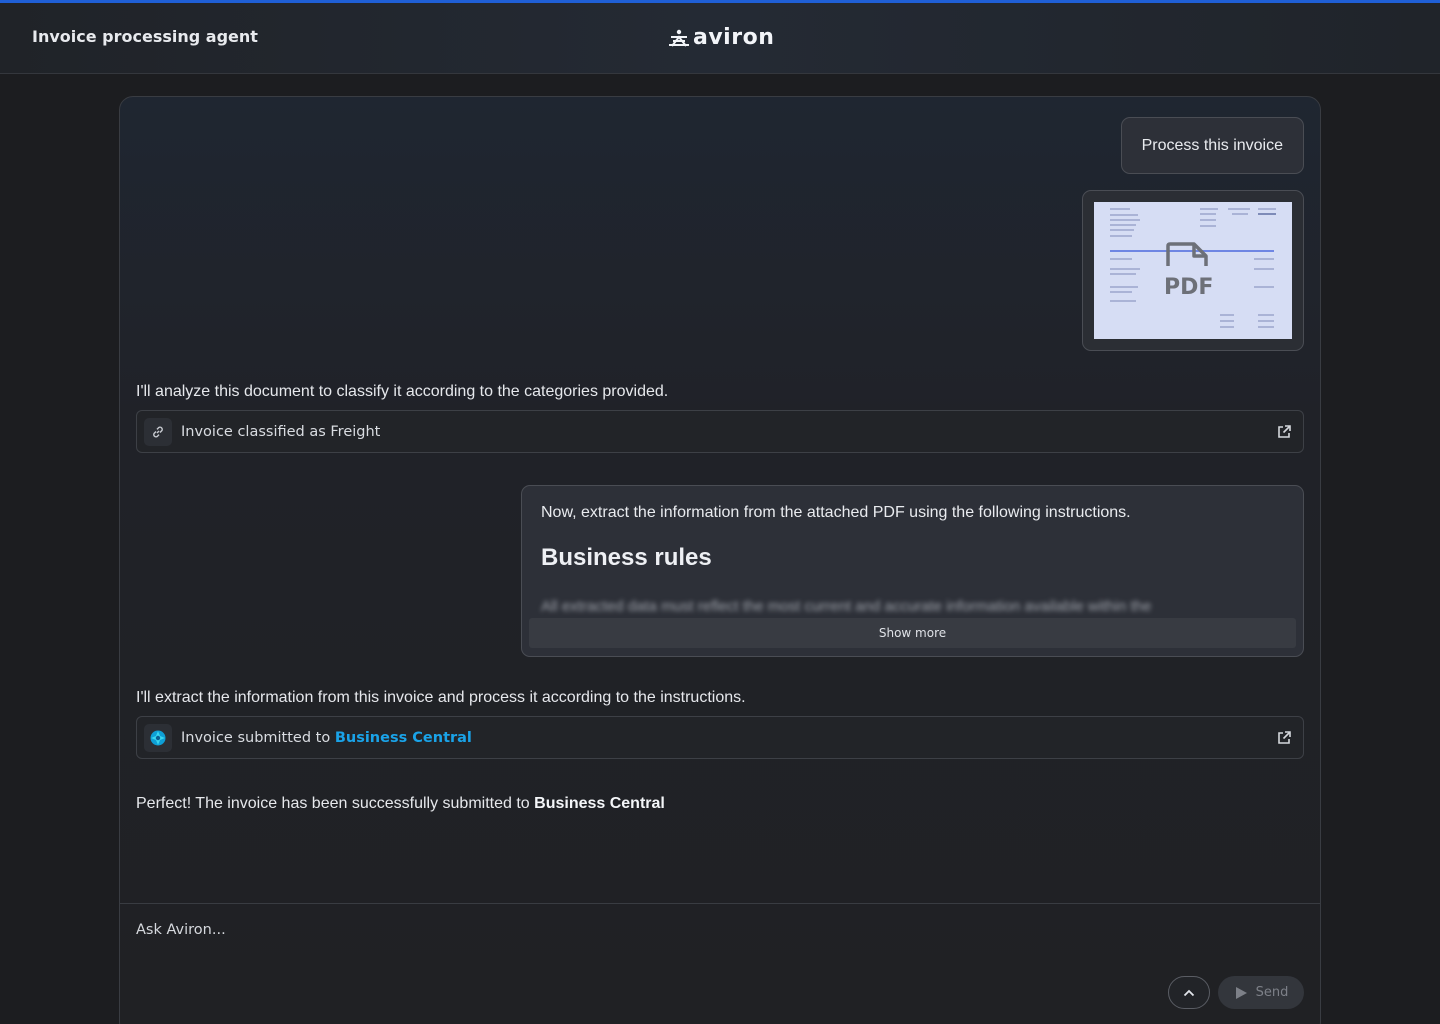 The width and height of the screenshot is (1440, 1024). I want to click on app-header: Invoice processing agent aviron, so click(720, 38).